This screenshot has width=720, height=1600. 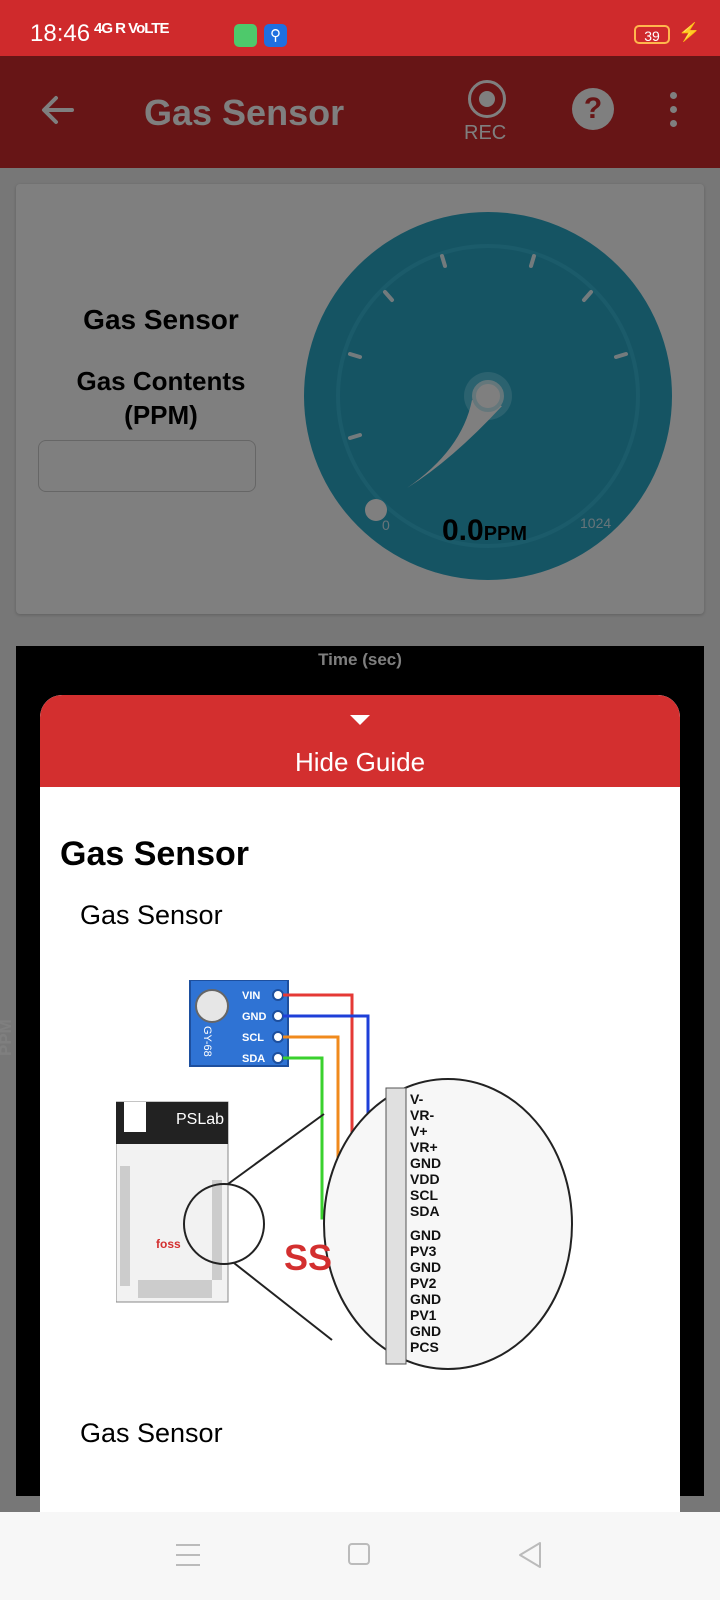 I want to click on home-icon, so click(x=359, y=1554).